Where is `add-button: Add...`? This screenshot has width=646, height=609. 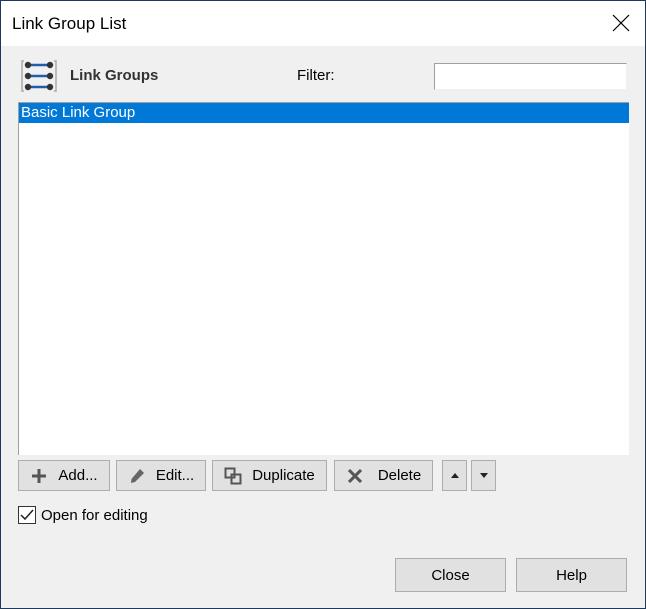
add-button: Add... is located at coordinates (64, 475).